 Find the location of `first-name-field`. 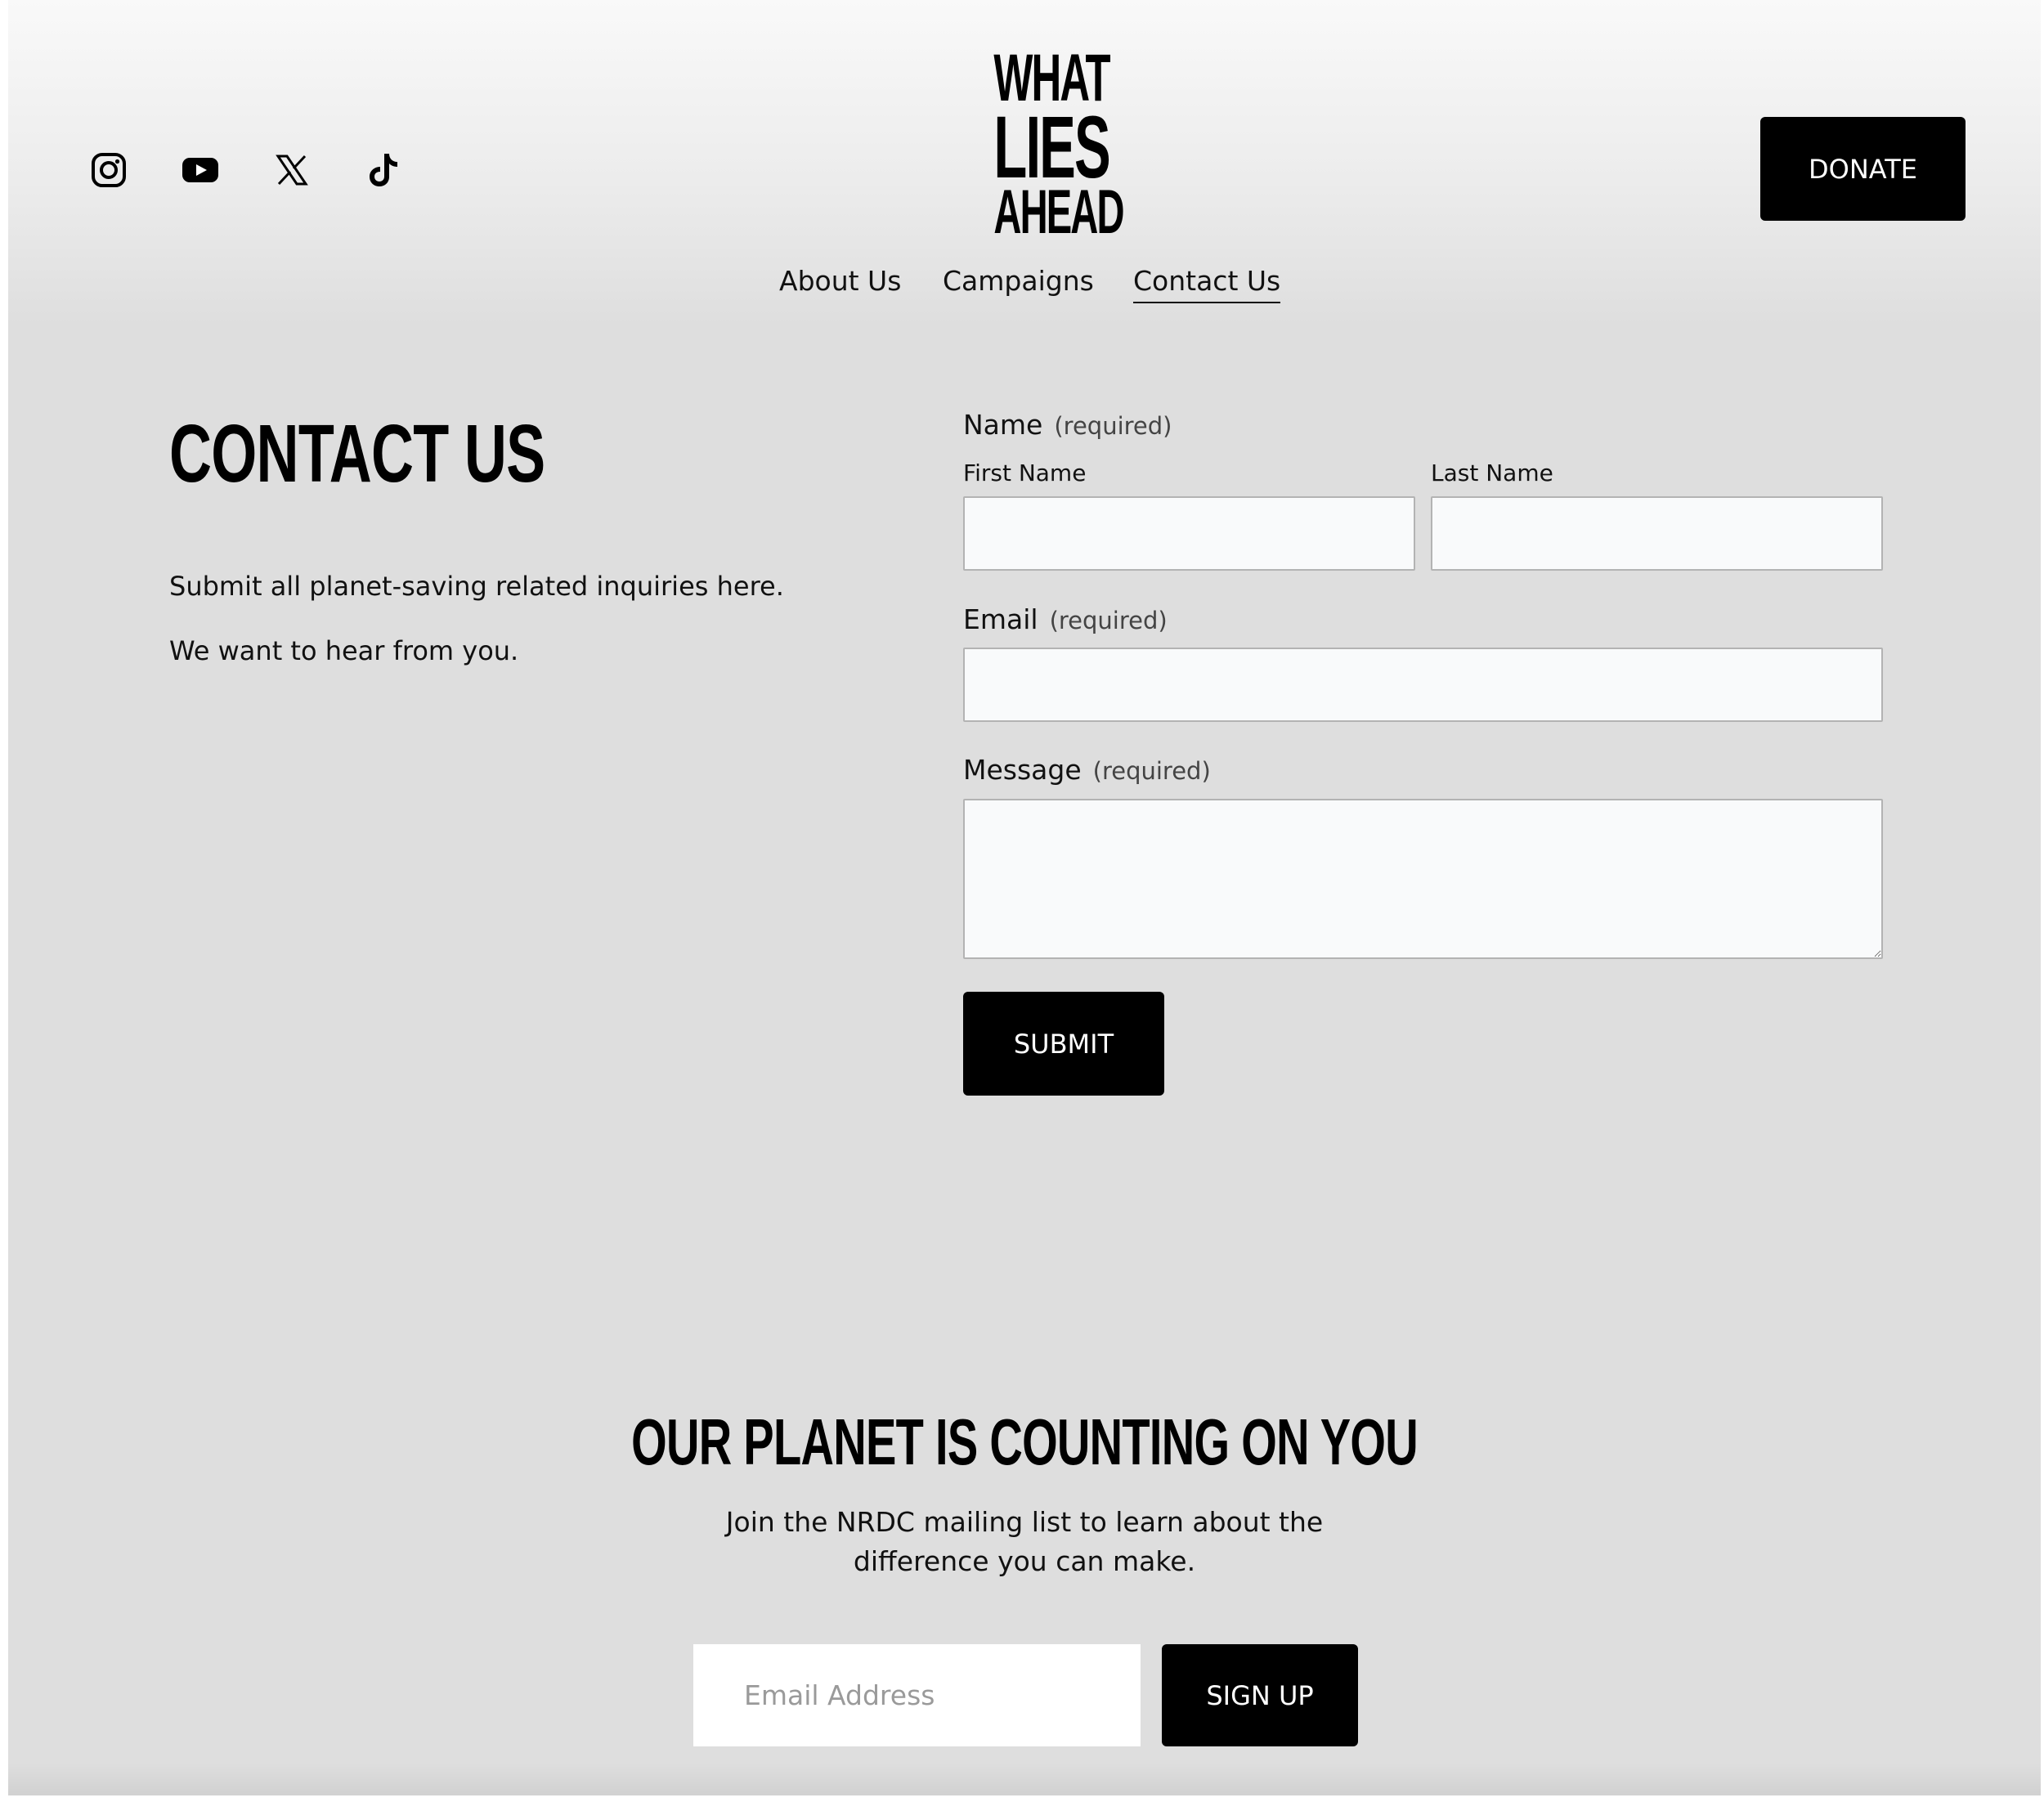

first-name-field is located at coordinates (1189, 533).